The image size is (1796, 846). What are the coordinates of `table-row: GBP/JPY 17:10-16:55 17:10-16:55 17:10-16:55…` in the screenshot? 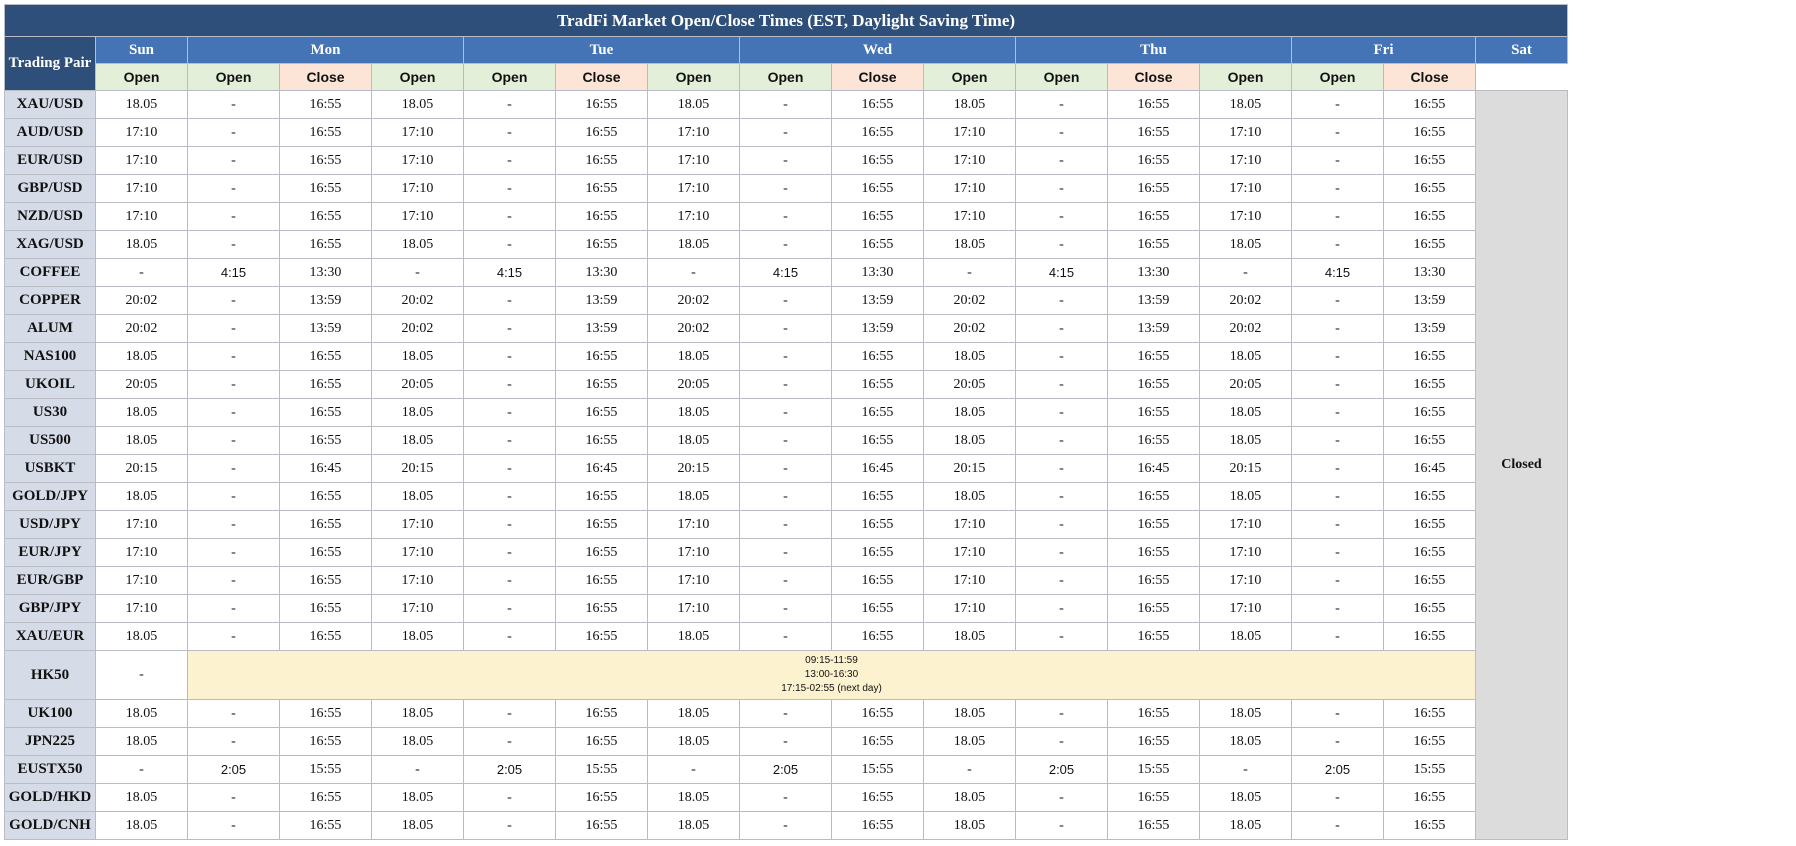 It's located at (786, 608).